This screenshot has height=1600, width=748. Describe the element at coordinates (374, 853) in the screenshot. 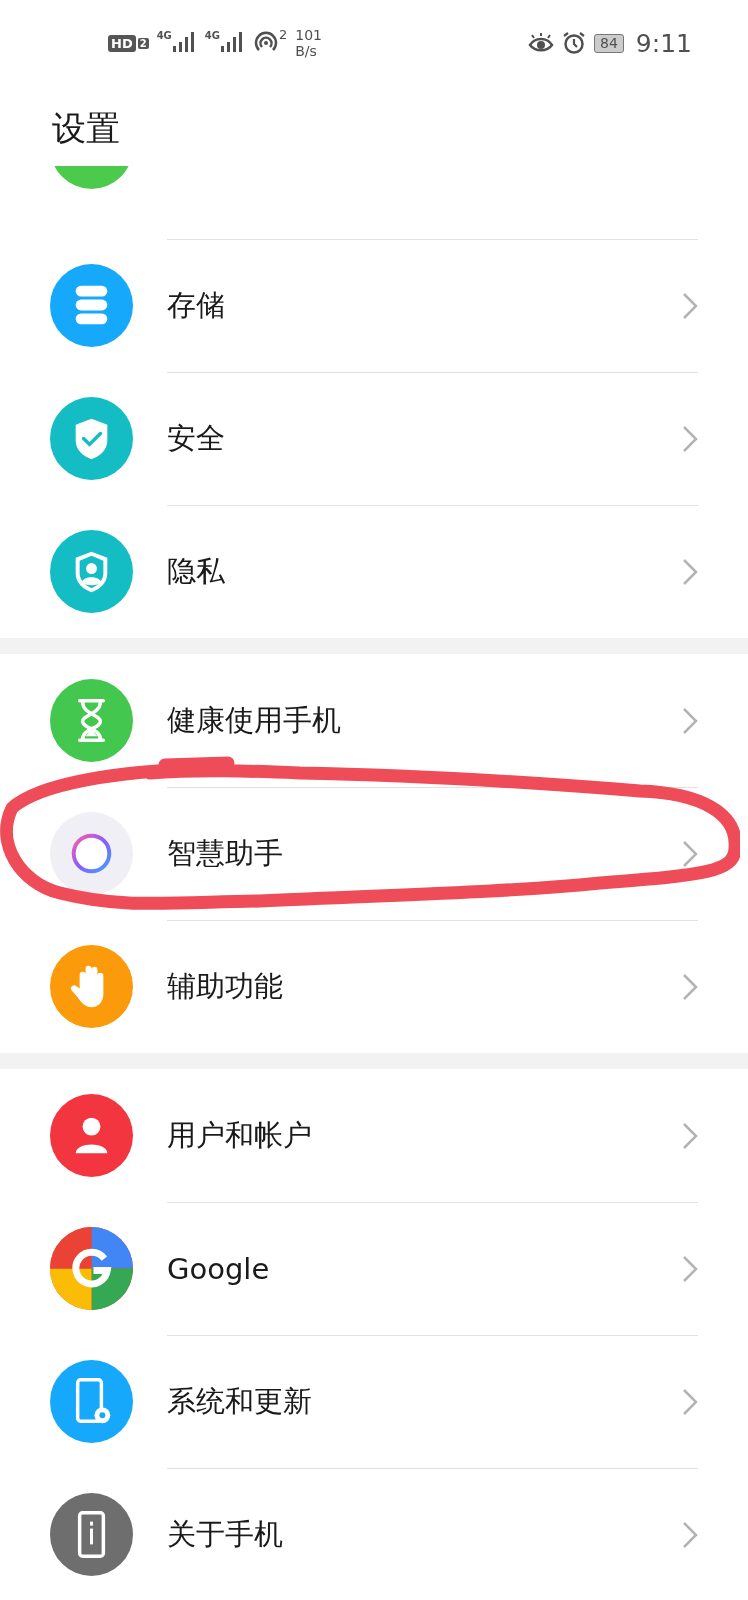

I see `settings-item: 智慧助手` at that location.